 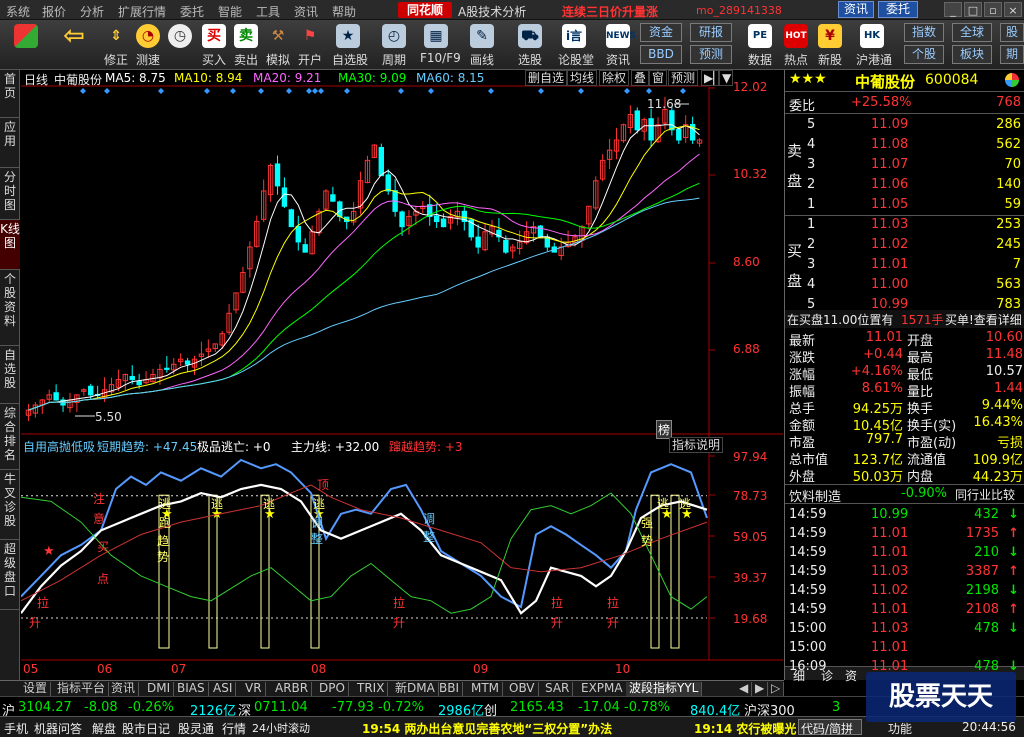 What do you see at coordinates (904, 246) in the screenshot?
I see `buy-row: 2 11.02 245` at bounding box center [904, 246].